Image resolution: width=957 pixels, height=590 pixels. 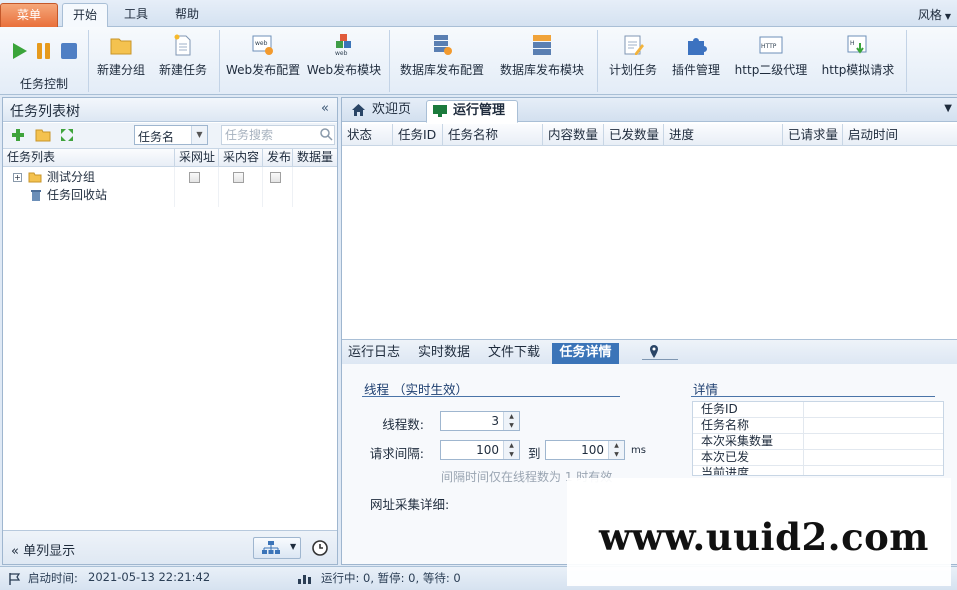 I want to click on tab-help: 帮助, so click(x=187, y=15).